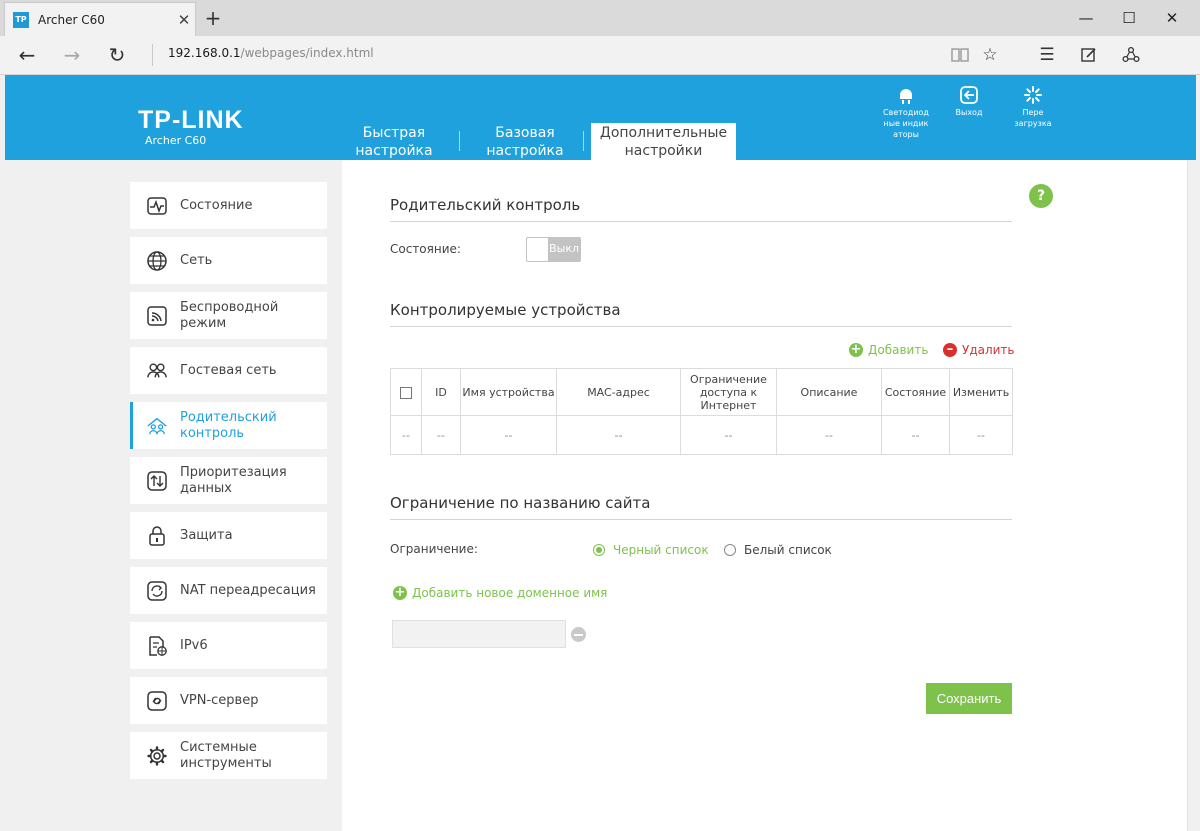 This screenshot has height=831, width=1200. I want to click on table-row: -- -- -- -- -- -- -- --, so click(701, 435).